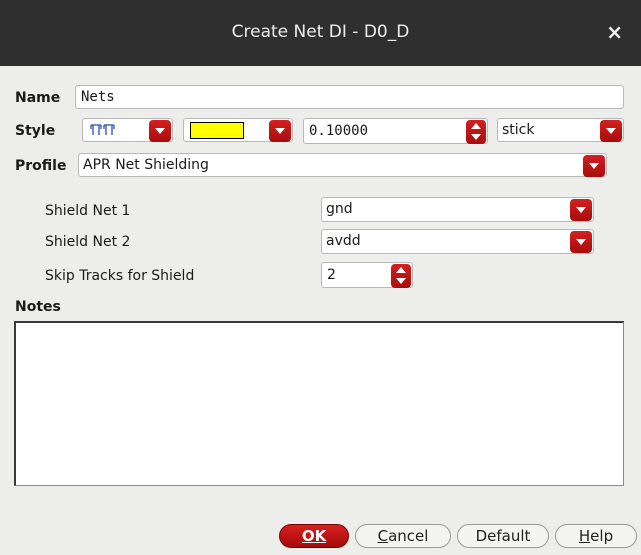 This screenshot has width=641, height=555. What do you see at coordinates (518, 130) in the screenshot?
I see `style-type-value: stick` at bounding box center [518, 130].